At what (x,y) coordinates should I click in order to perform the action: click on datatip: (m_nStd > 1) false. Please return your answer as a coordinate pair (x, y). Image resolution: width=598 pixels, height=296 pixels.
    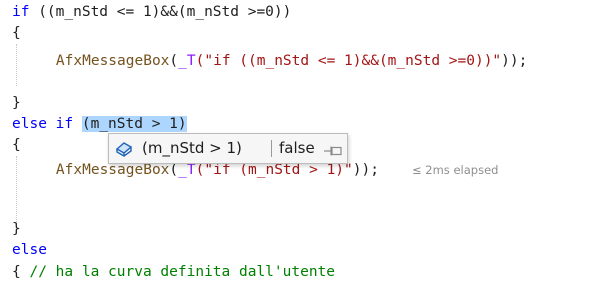
    Looking at the image, I should click on (228, 148).